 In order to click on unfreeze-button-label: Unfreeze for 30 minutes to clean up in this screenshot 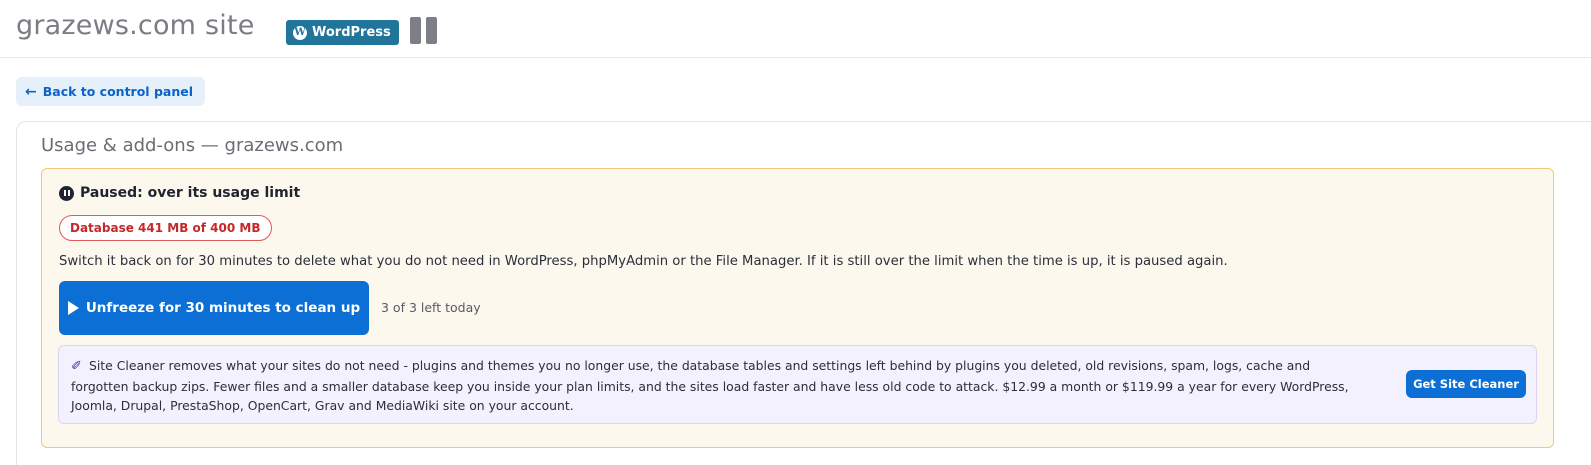, I will do `click(223, 308)`.